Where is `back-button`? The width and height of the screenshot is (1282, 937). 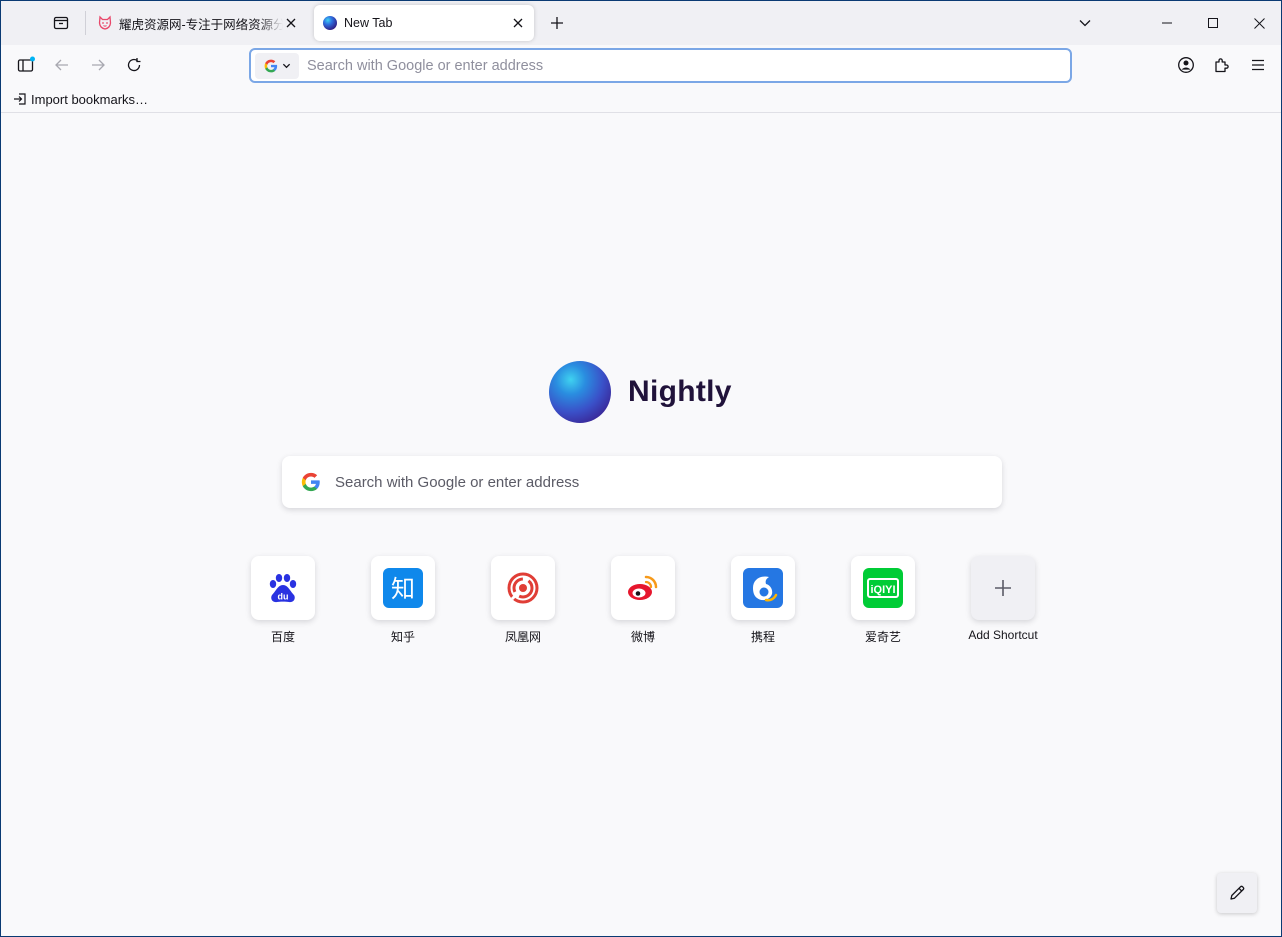
back-button is located at coordinates (62, 65).